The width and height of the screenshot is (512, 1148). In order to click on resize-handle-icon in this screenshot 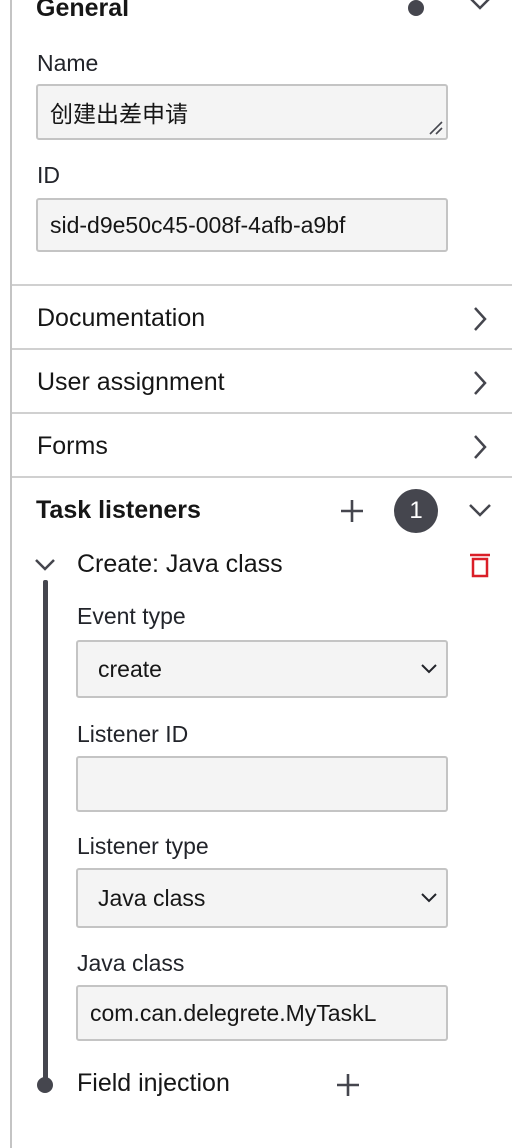, I will do `click(435, 127)`.